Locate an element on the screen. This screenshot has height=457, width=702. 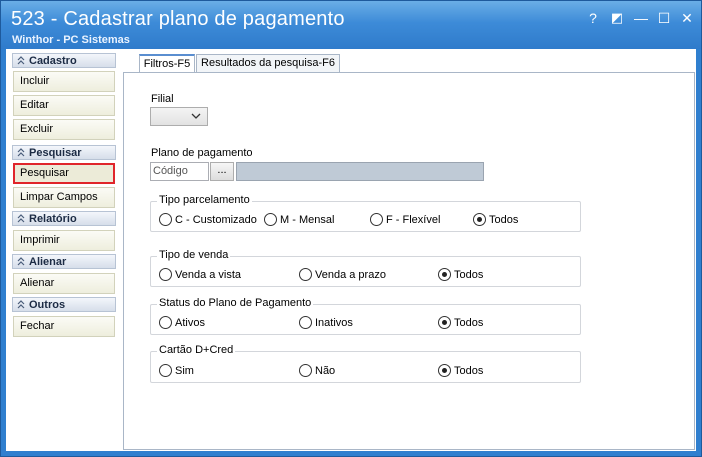
sidebar-section-relatorio: Relatório is located at coordinates (64, 218).